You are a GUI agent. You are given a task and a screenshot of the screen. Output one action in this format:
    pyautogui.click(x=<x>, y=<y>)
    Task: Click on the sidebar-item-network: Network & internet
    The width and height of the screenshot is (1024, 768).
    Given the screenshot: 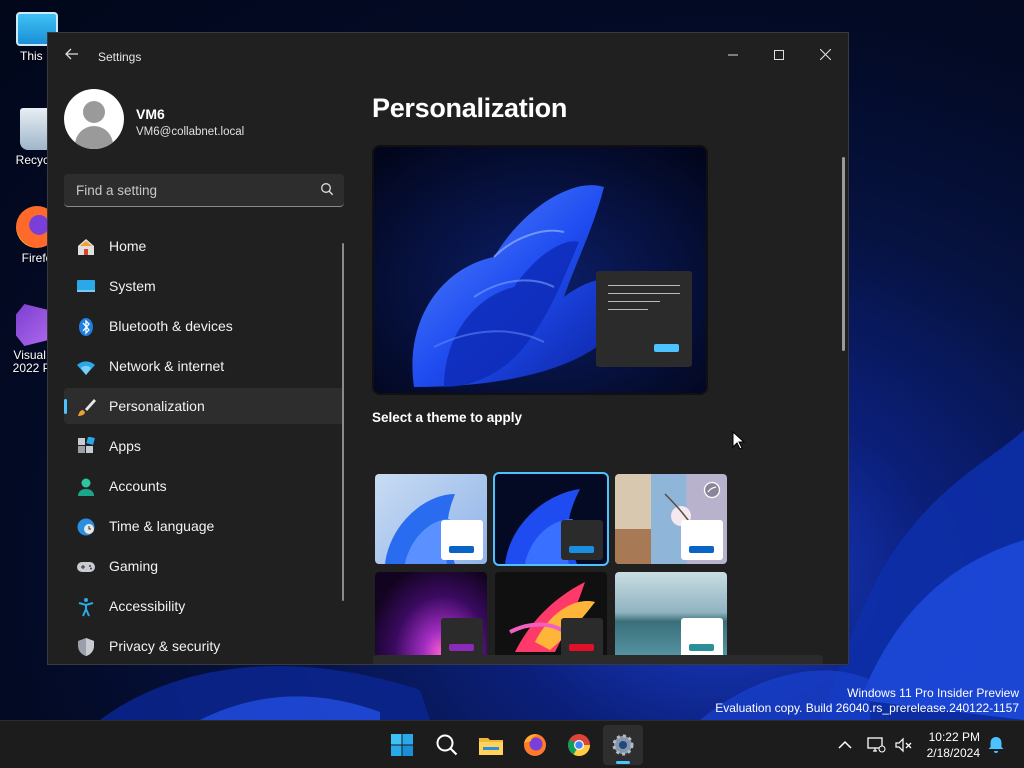 What is the action you would take?
    pyautogui.click(x=204, y=366)
    